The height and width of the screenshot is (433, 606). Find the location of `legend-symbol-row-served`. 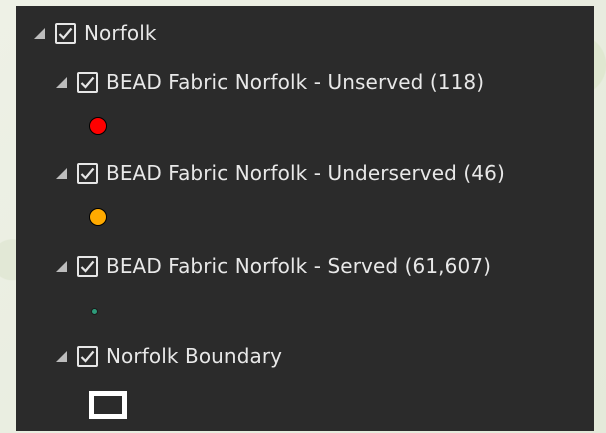

legend-symbol-row-served is located at coordinates (94, 311).